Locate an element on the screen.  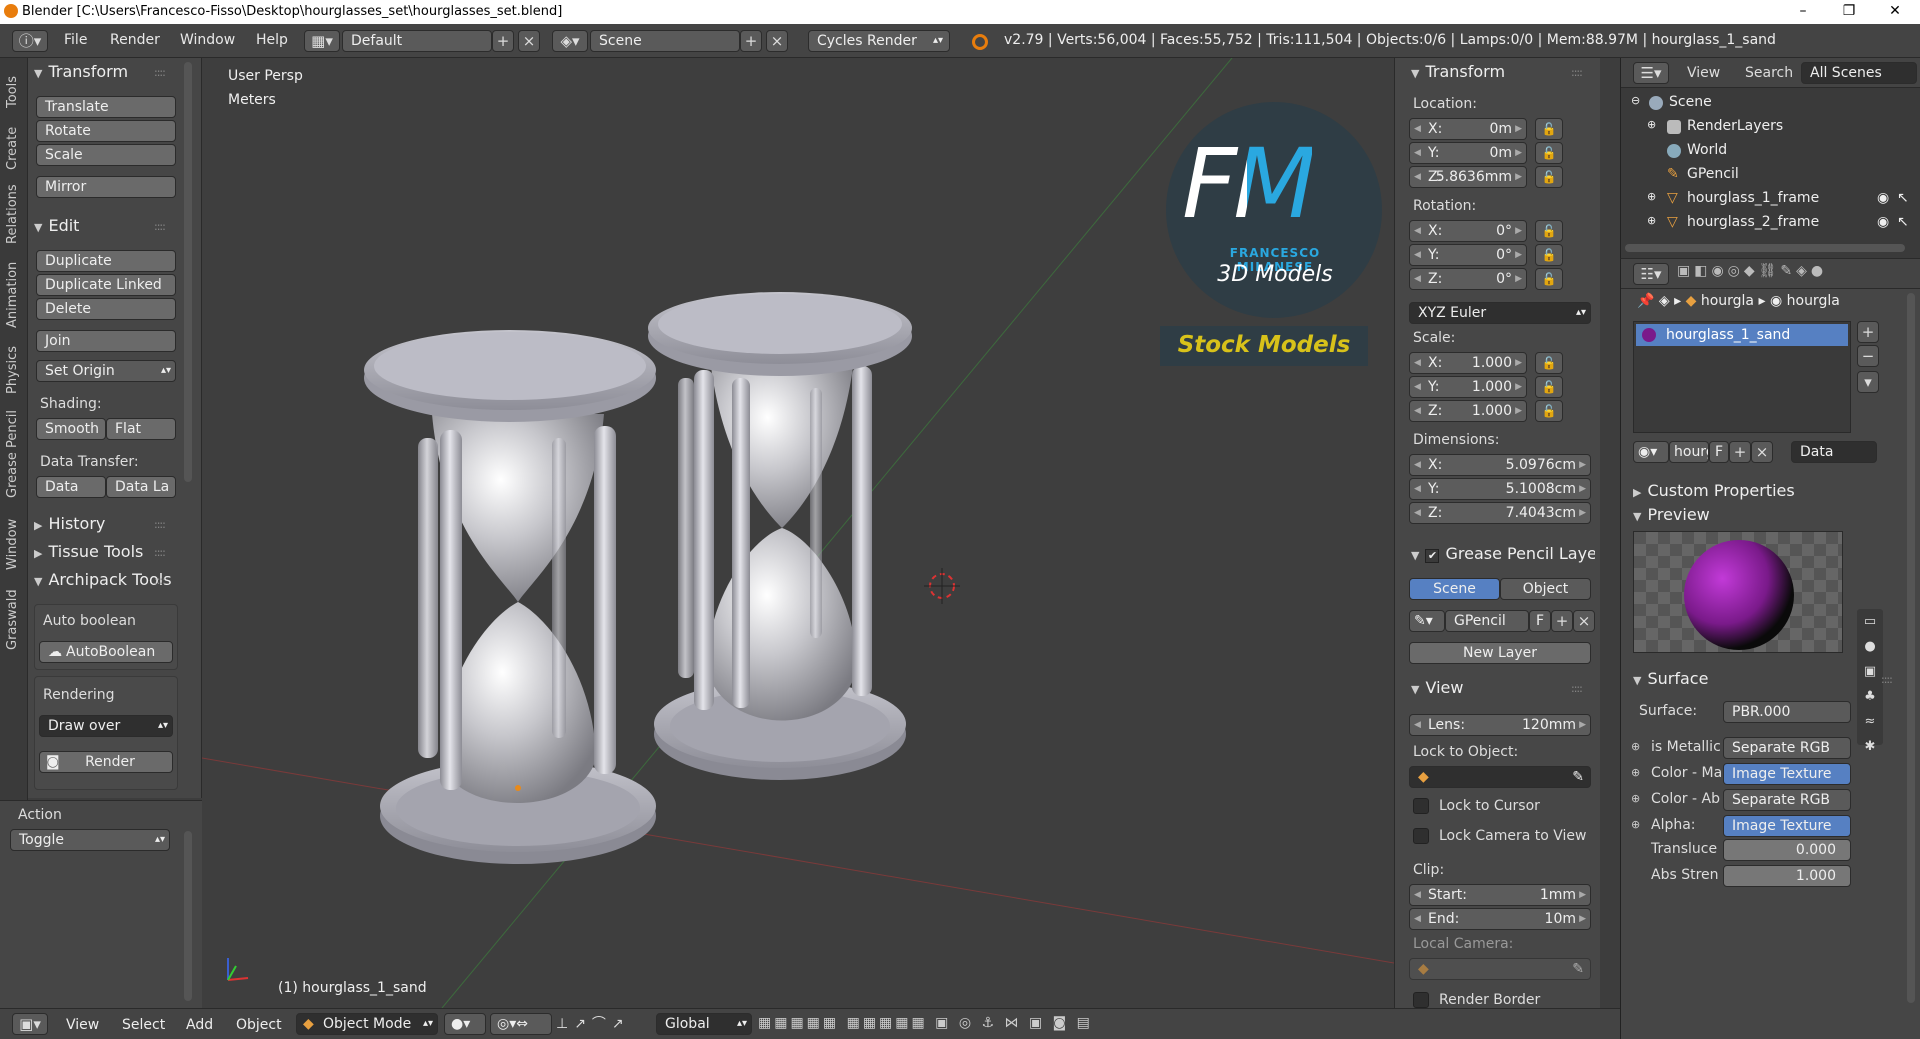
delete-button: Delete is located at coordinates (106, 309).